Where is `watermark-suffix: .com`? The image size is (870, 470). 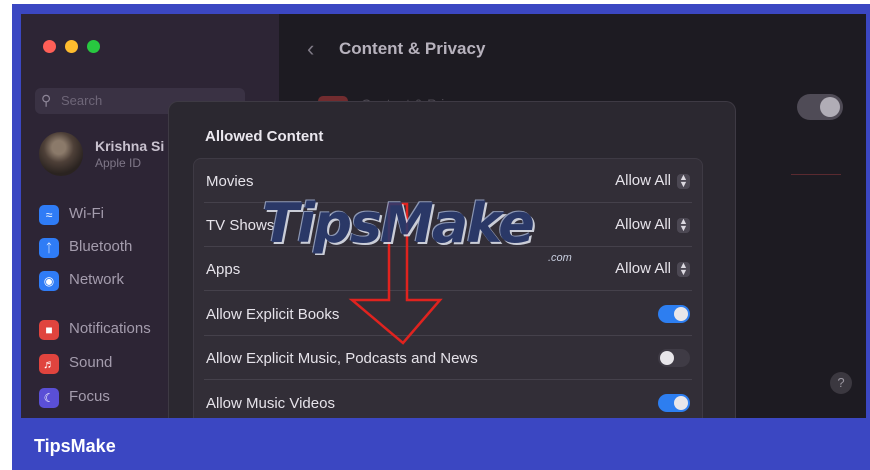
watermark-suffix: .com is located at coordinates (560, 258).